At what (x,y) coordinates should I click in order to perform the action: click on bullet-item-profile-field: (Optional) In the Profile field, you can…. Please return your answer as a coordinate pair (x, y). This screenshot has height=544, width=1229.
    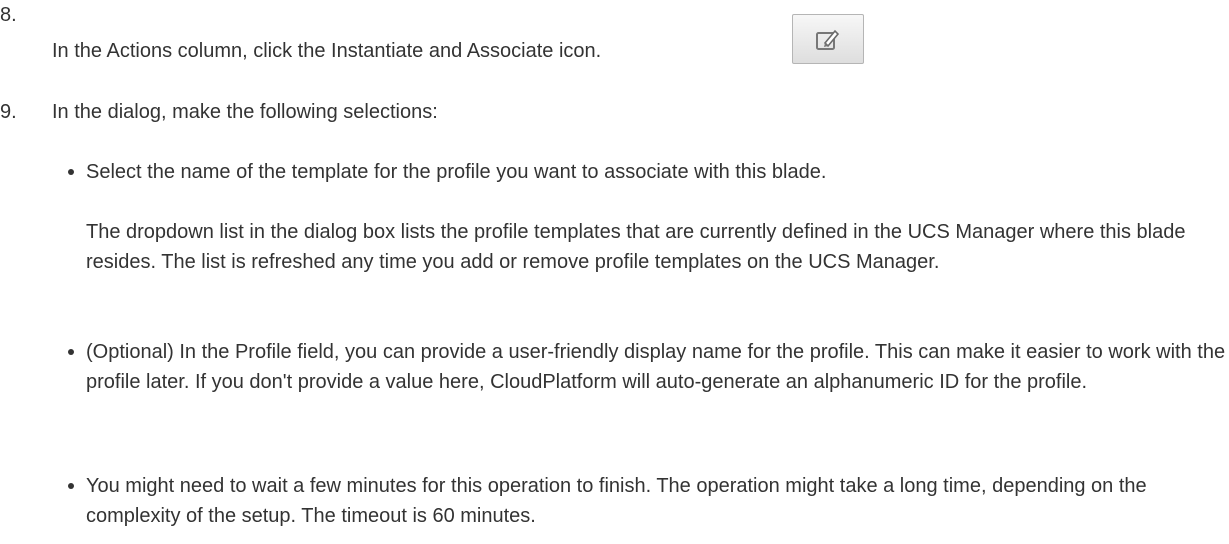
    Looking at the image, I should click on (656, 367).